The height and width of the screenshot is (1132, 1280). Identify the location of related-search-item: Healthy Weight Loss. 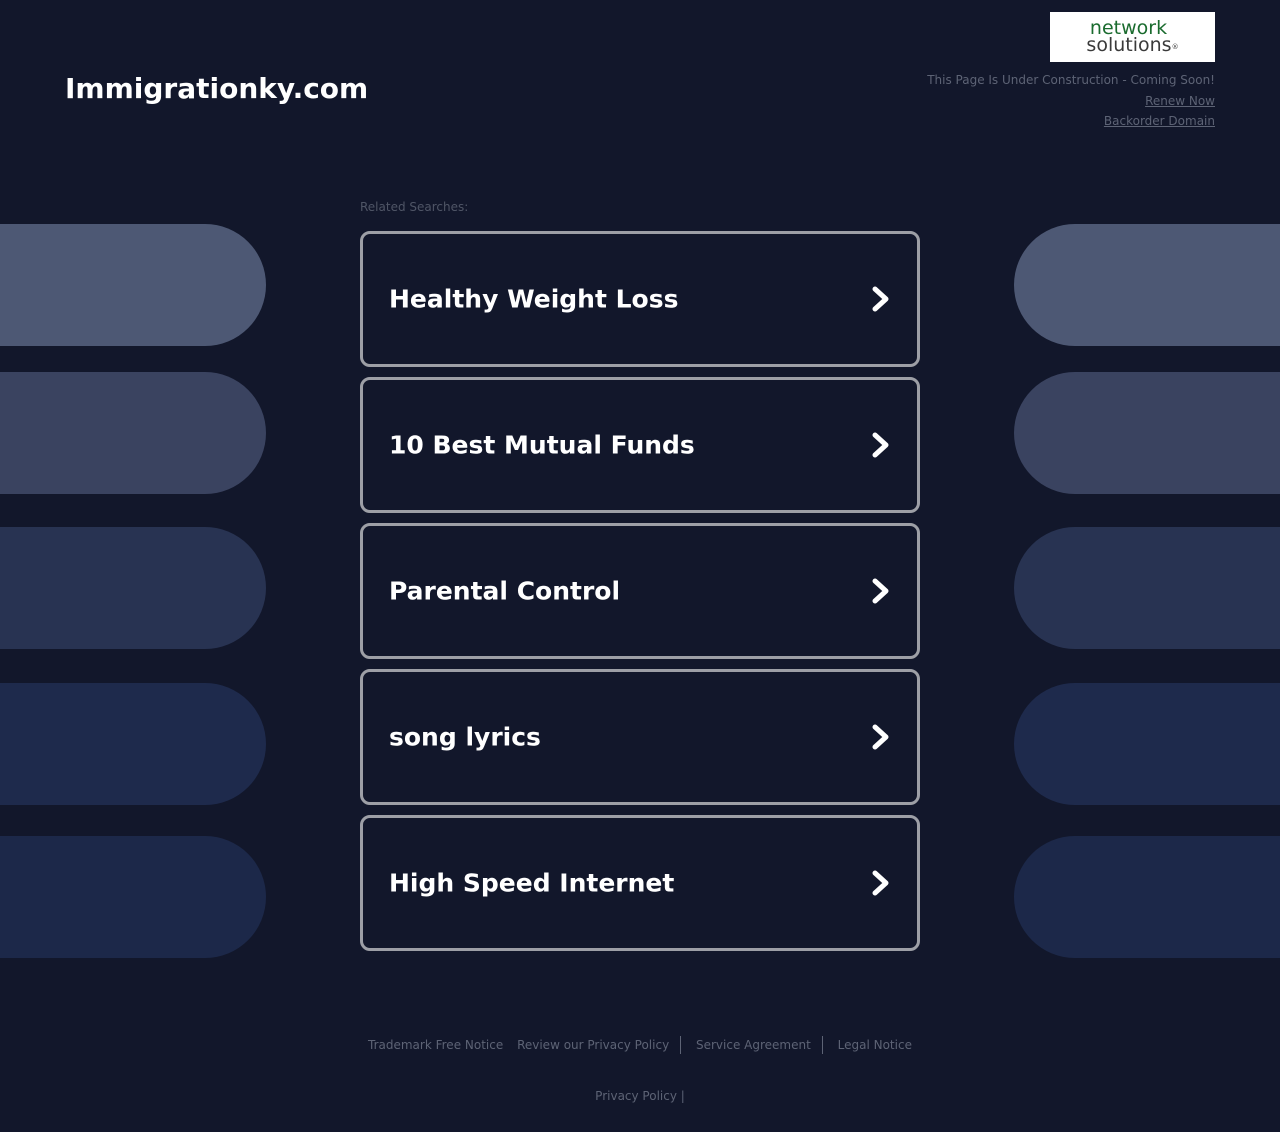
(640, 299).